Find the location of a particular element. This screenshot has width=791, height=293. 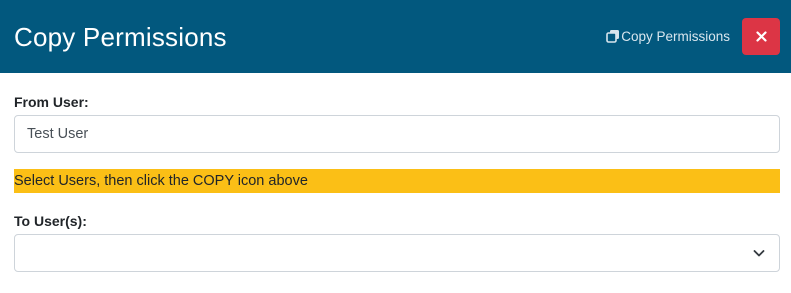

chevron-down-icon is located at coordinates (759, 253).